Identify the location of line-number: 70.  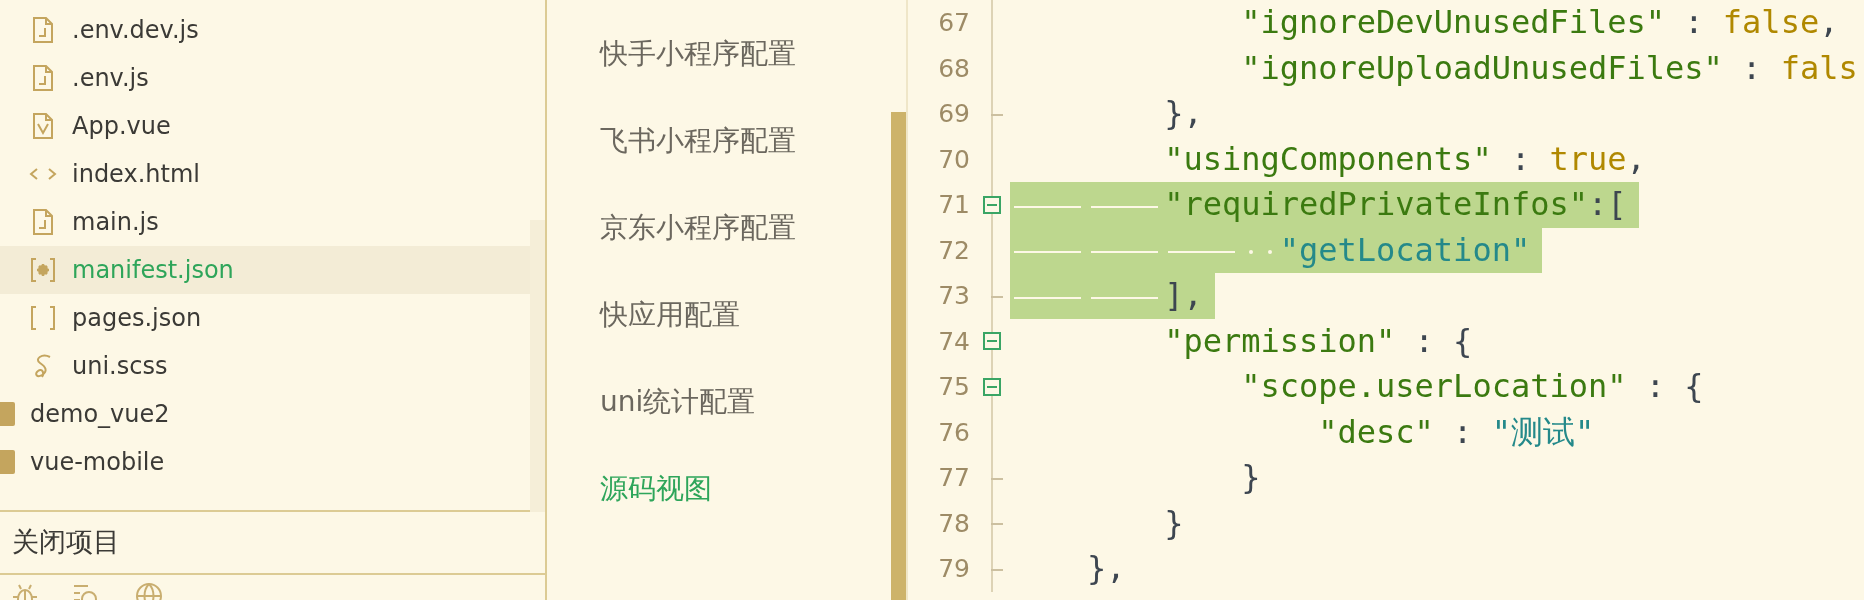
(953, 159).